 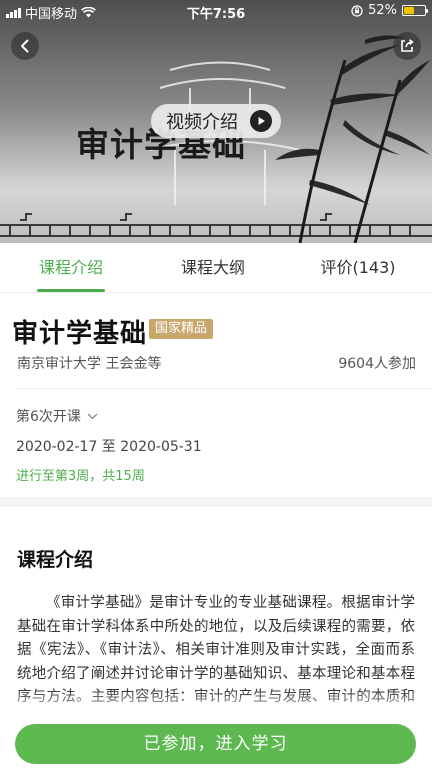 I want to click on active-tab-indicator, so click(x=71, y=290).